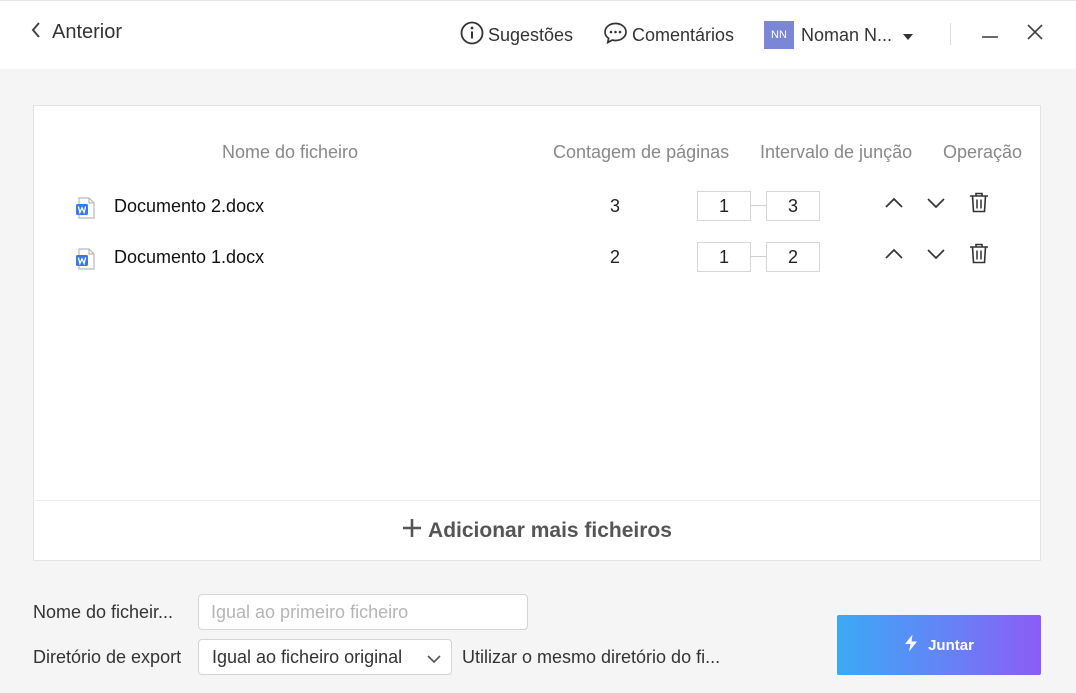 The width and height of the screenshot is (1076, 693). What do you see at coordinates (363, 612) in the screenshot?
I see `filename-input` at bounding box center [363, 612].